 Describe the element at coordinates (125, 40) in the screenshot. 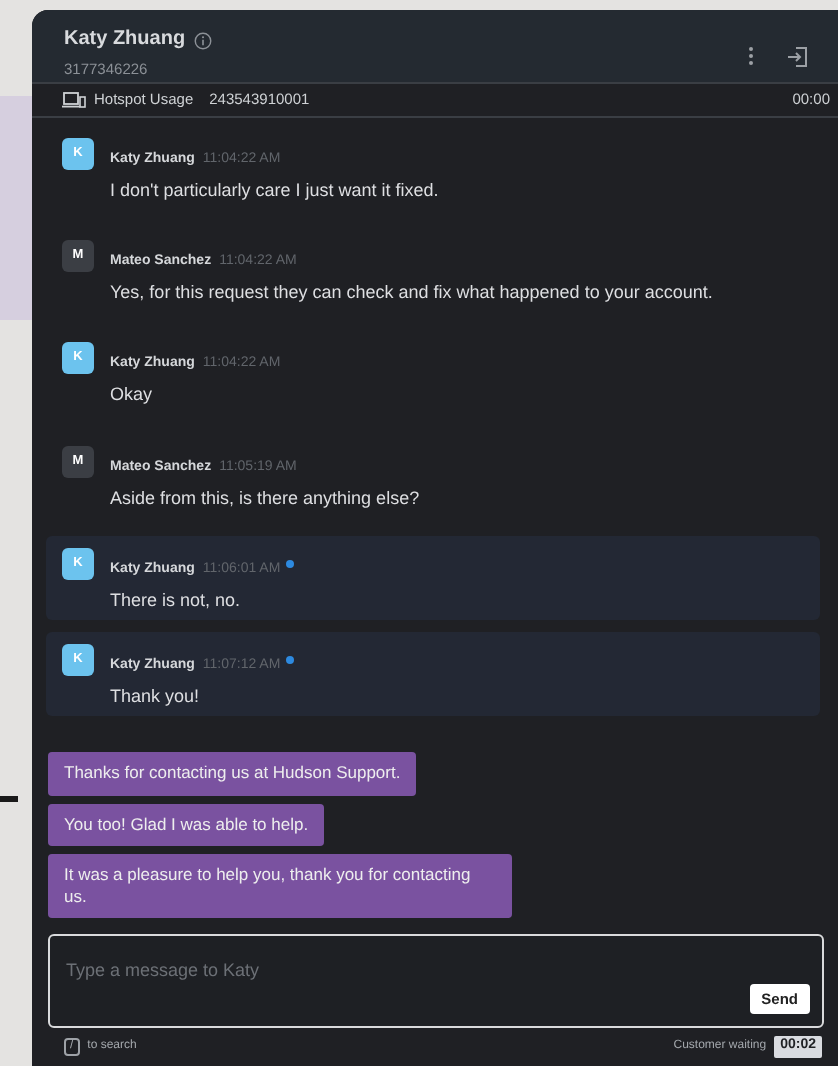

I see `contact-name: Katy Zhuang` at that location.